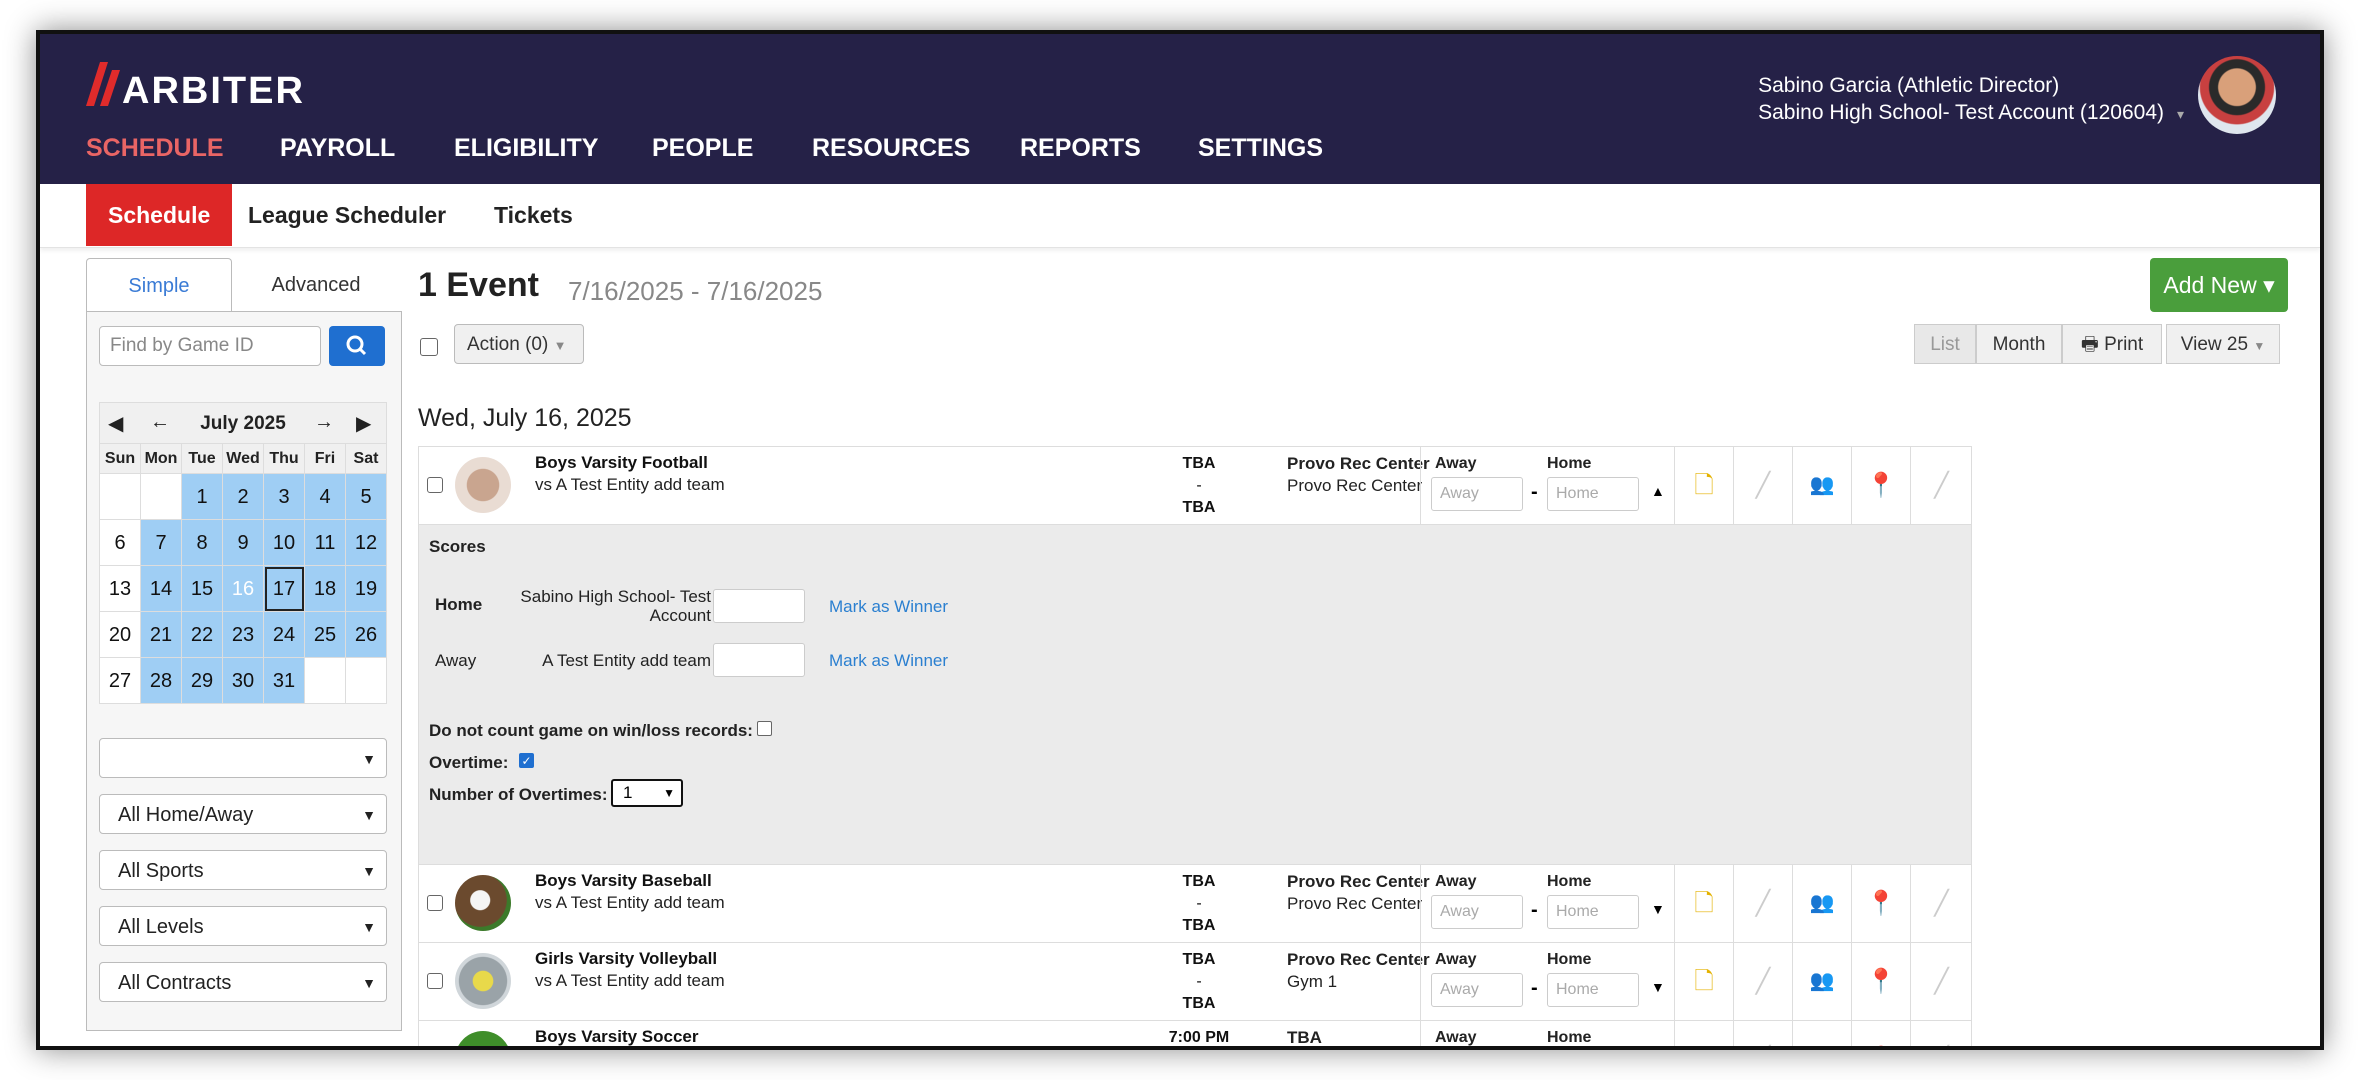 The height and width of the screenshot is (1080, 2360). I want to click on print-button: 🖶 Print, so click(2112, 344).